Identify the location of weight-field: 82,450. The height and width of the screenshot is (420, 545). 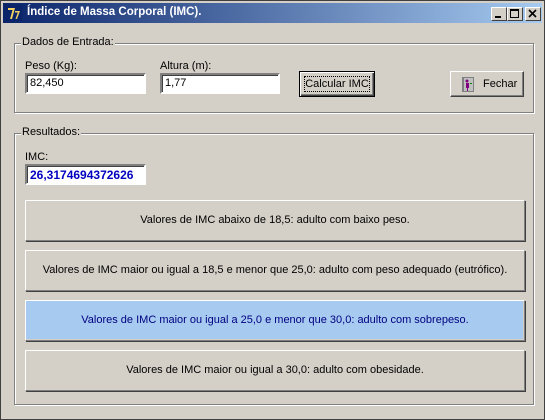
(85, 83).